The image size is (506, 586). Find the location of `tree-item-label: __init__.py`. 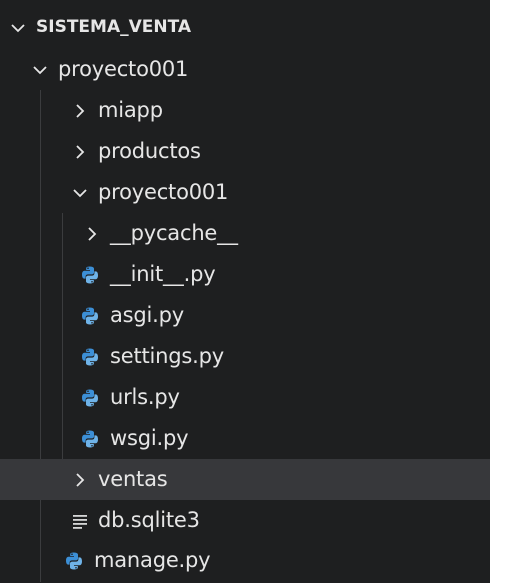

tree-item-label: __init__.py is located at coordinates (163, 274).